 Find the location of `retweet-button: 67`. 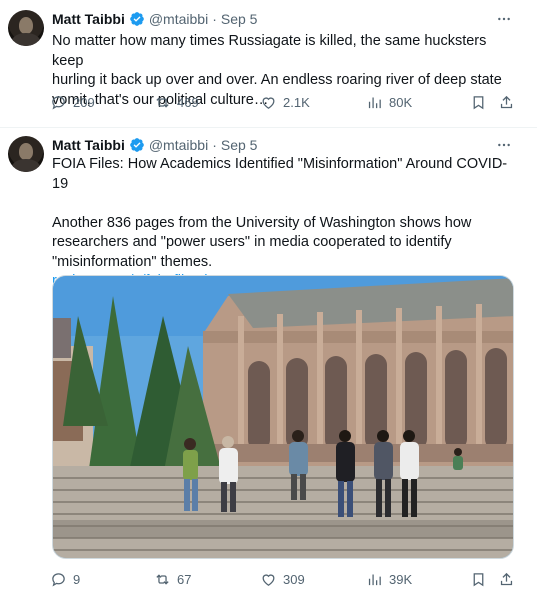

retweet-button: 67 is located at coordinates (172, 579).